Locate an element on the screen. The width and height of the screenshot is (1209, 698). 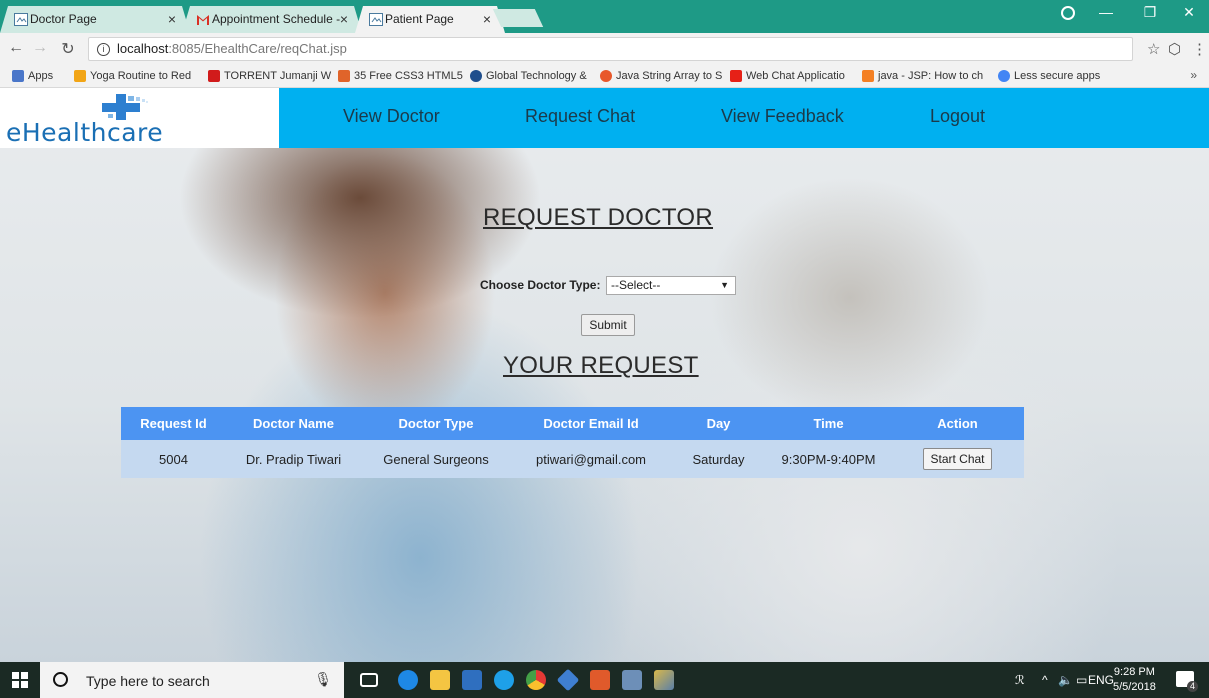
bookmark-item: Less secure apps is located at coordinates (1053, 76).